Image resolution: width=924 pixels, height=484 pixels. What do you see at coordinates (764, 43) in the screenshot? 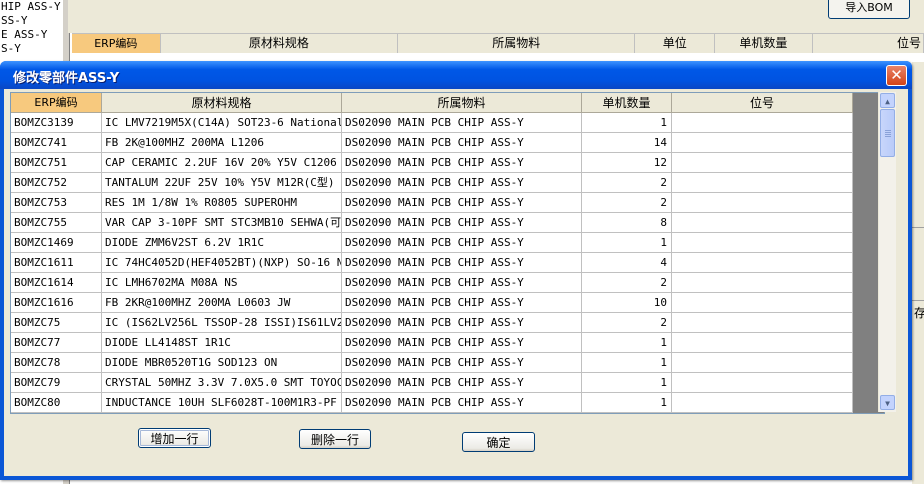
I see `bg-col-qty: 单机数量` at bounding box center [764, 43].